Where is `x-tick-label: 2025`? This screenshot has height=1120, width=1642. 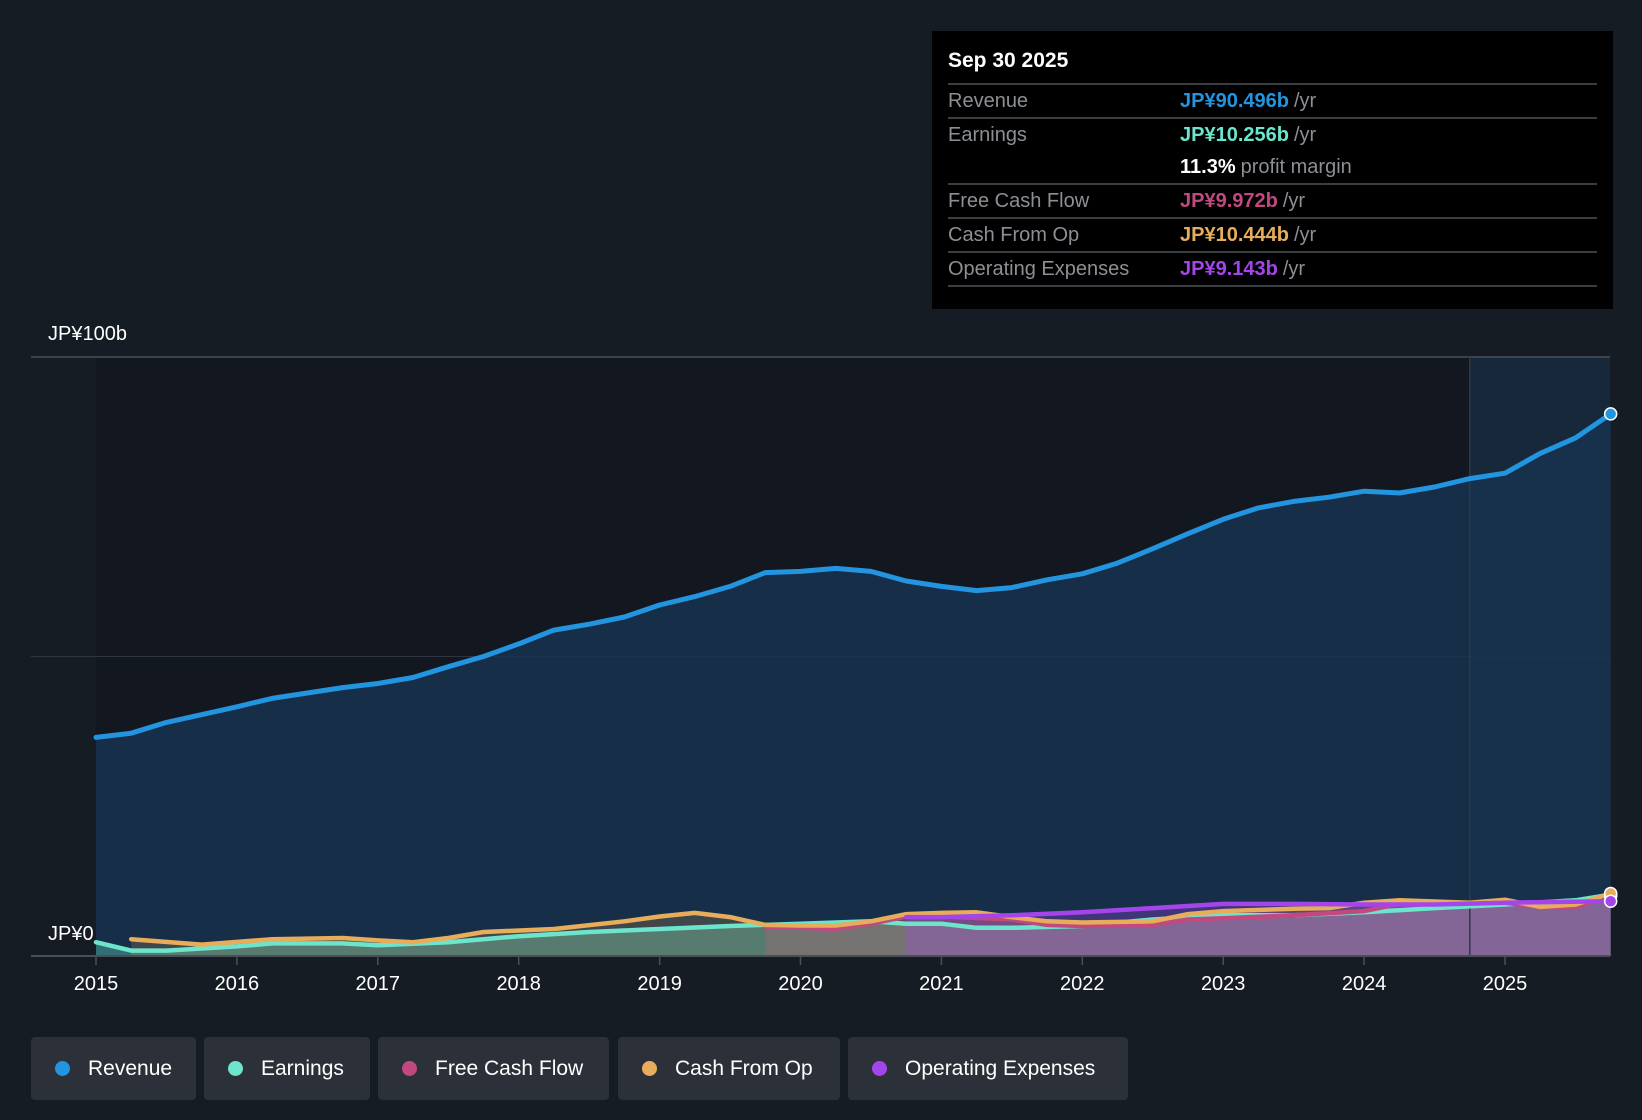 x-tick-label: 2025 is located at coordinates (1505, 984).